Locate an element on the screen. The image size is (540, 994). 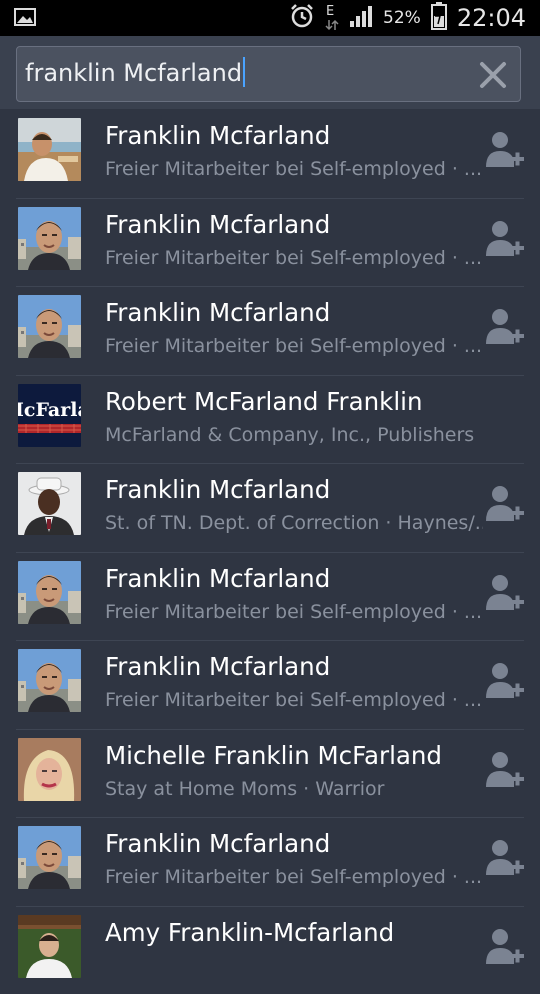
clear-search-button is located at coordinates (493, 75).